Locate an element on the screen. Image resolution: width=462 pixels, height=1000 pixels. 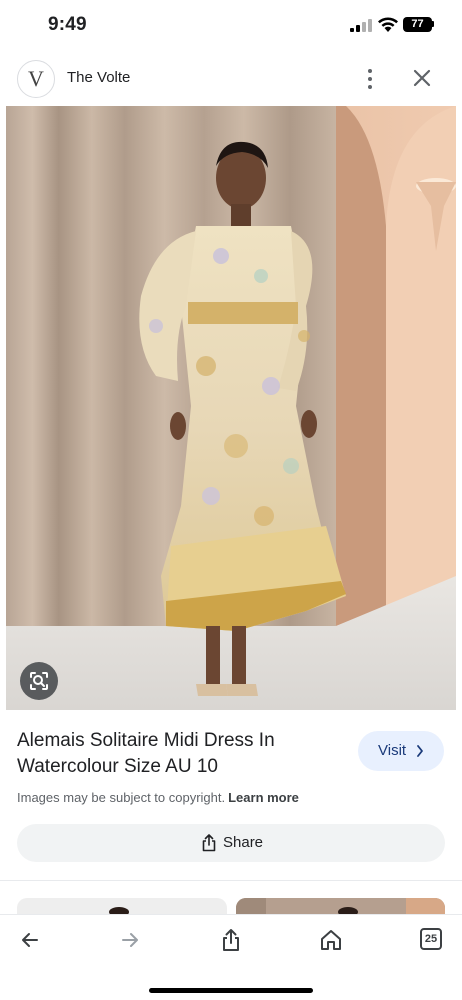
lens-glyph is located at coordinates (39, 681).